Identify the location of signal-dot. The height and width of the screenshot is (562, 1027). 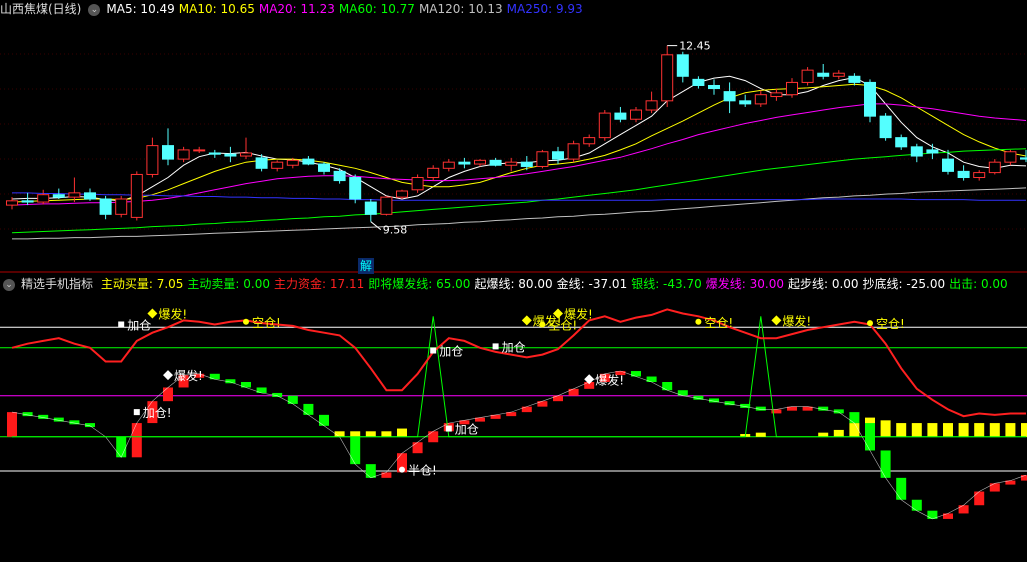
(246, 321).